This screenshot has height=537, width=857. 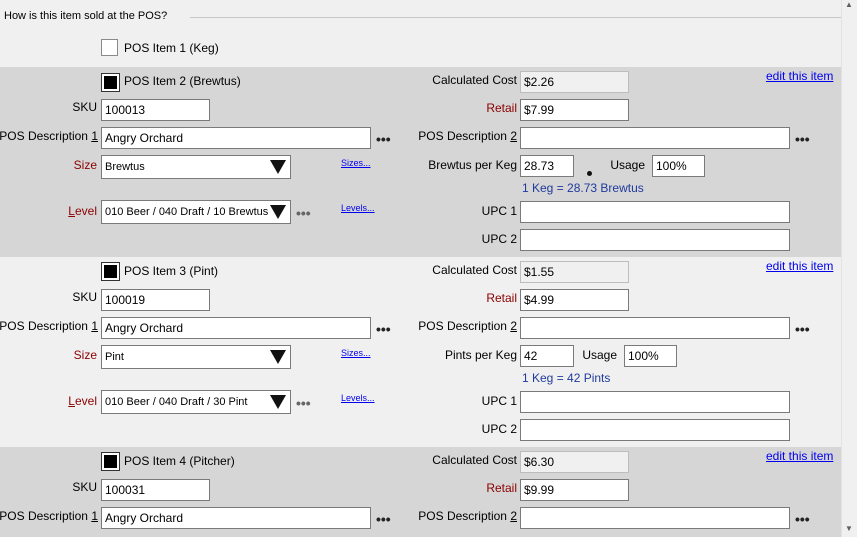 I want to click on calculated-cost-field: $2.26, so click(x=574, y=82).